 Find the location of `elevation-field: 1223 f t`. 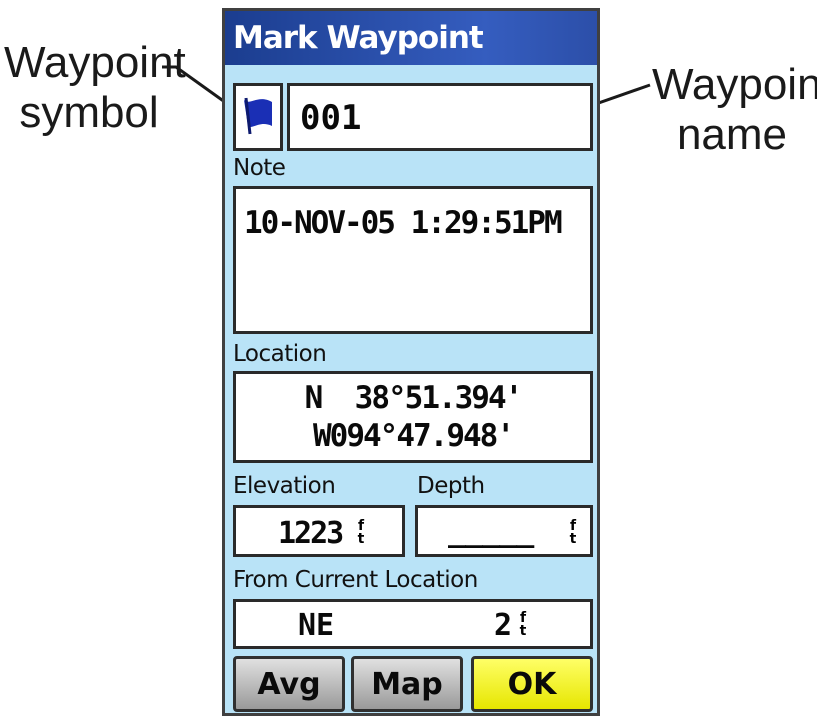

elevation-field: 1223 f t is located at coordinates (319, 531).